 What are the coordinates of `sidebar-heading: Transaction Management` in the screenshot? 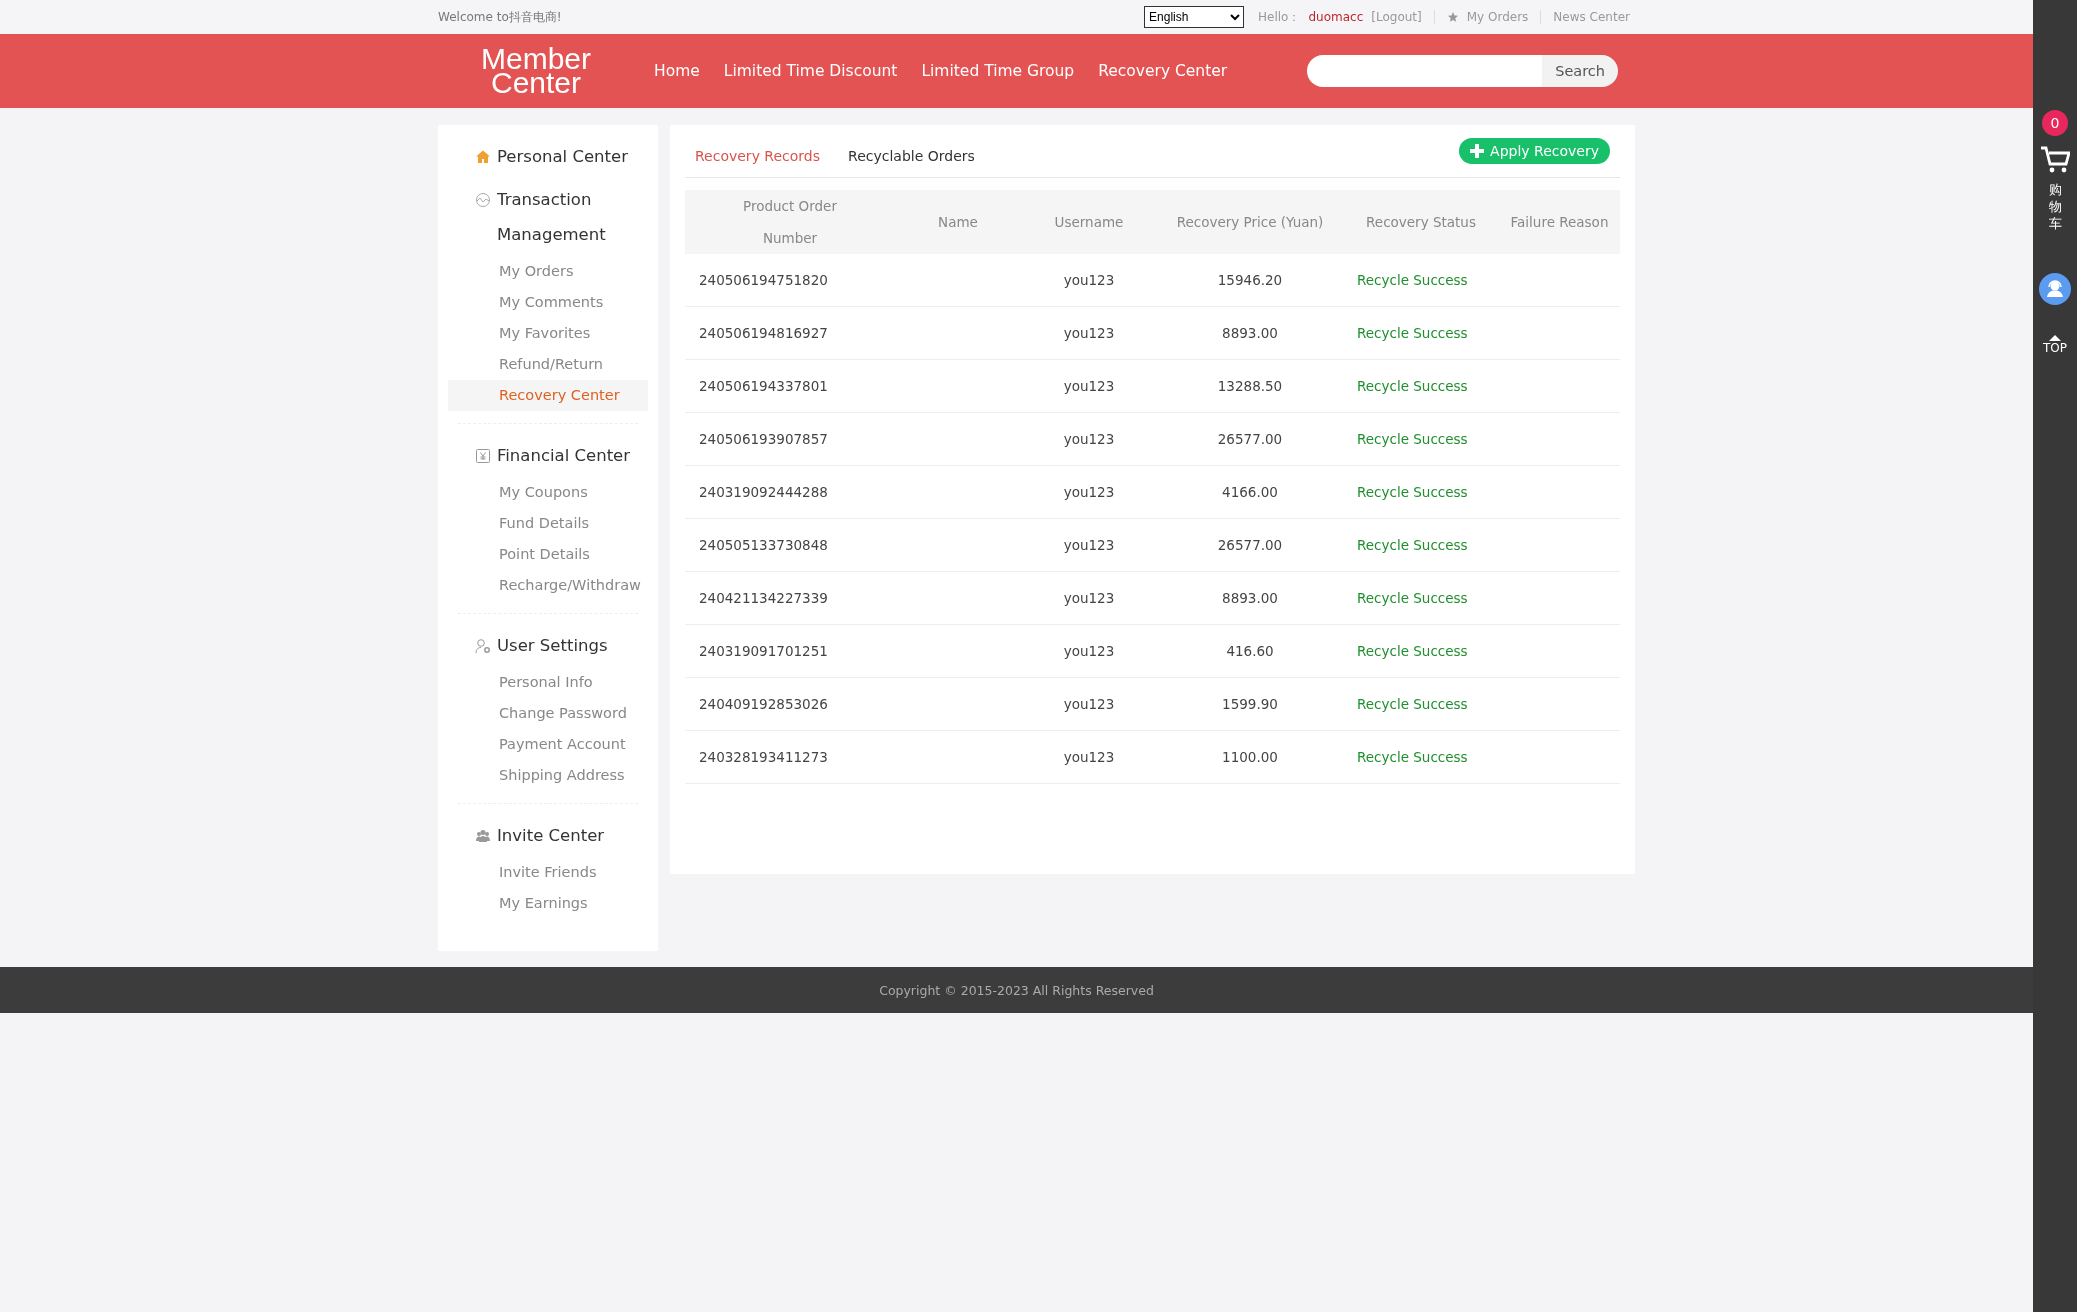 It's located at (569, 217).